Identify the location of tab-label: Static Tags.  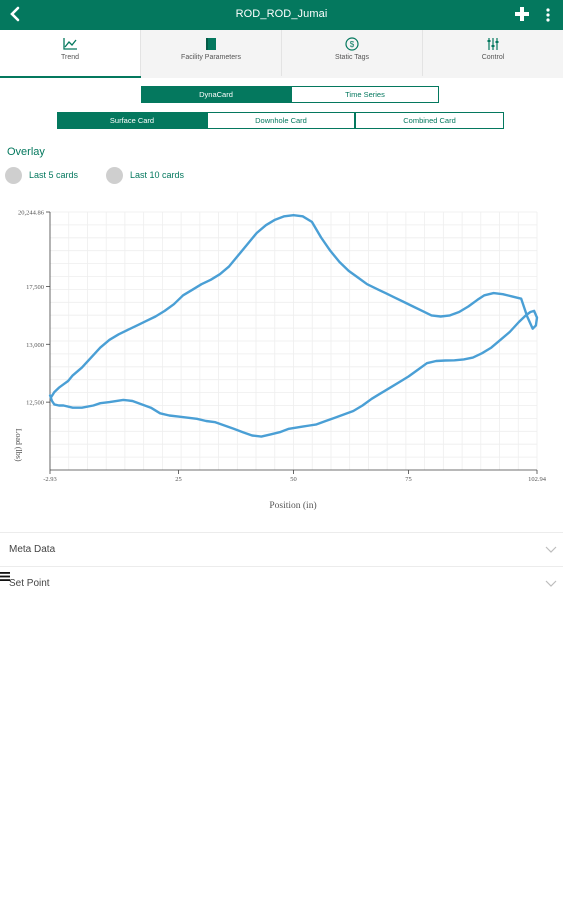
(352, 57).